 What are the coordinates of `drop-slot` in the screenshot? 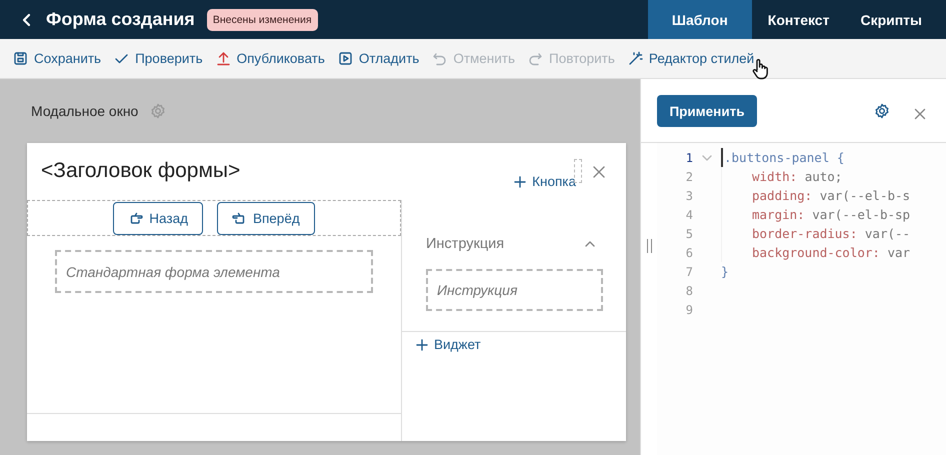 It's located at (578, 171).